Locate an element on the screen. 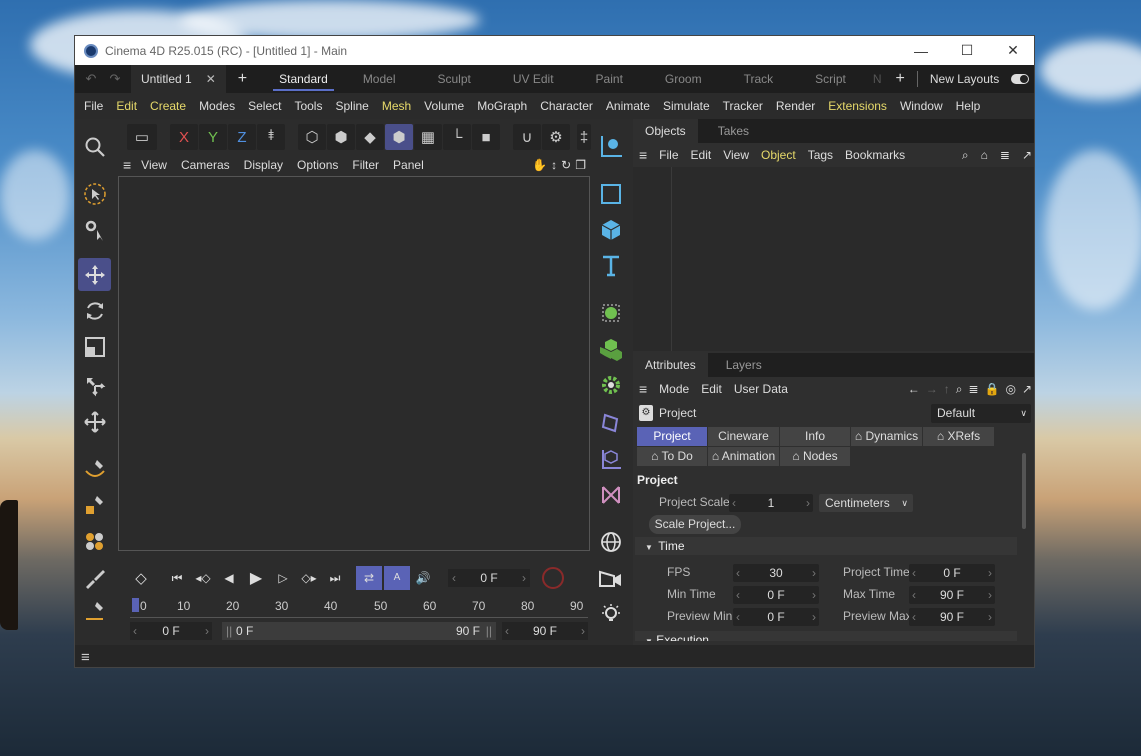 Image resolution: width=1141 pixels, height=756 pixels. selection-icon is located at coordinates (94, 193).